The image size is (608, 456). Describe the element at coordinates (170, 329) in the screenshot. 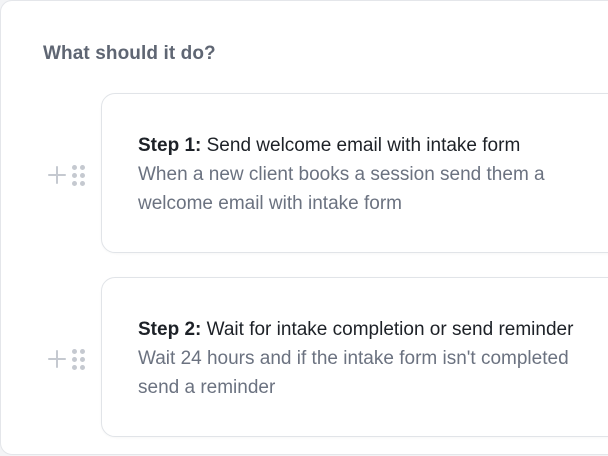

I see `step-number-label: Step 2:` at that location.